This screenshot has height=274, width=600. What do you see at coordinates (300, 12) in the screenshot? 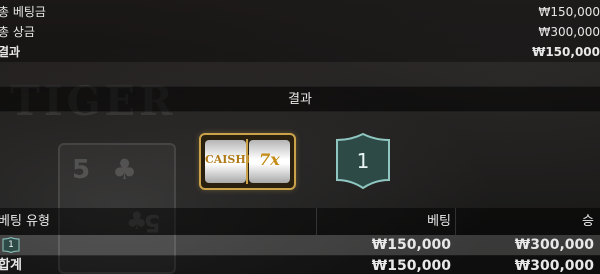
I see `summary-total-bet: 총 베팅금 ₩150,000` at bounding box center [300, 12].